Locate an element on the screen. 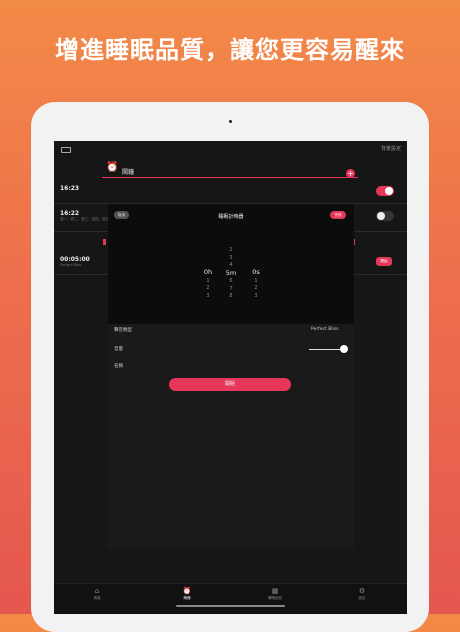 The image size is (460, 632). alarm-time: 16:22 is located at coordinates (70, 213).